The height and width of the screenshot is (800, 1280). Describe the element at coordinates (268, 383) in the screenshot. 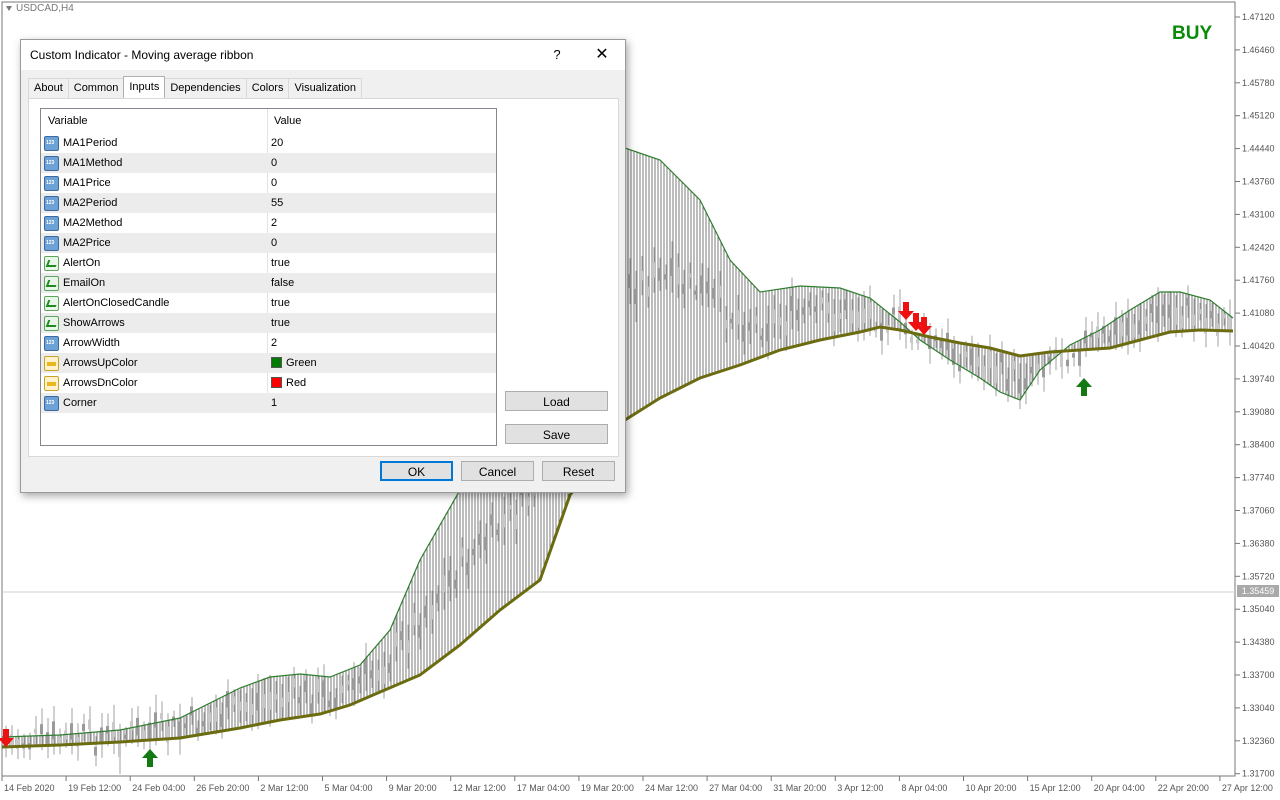

I see `table-row: ArrowsDnColor Red` at that location.